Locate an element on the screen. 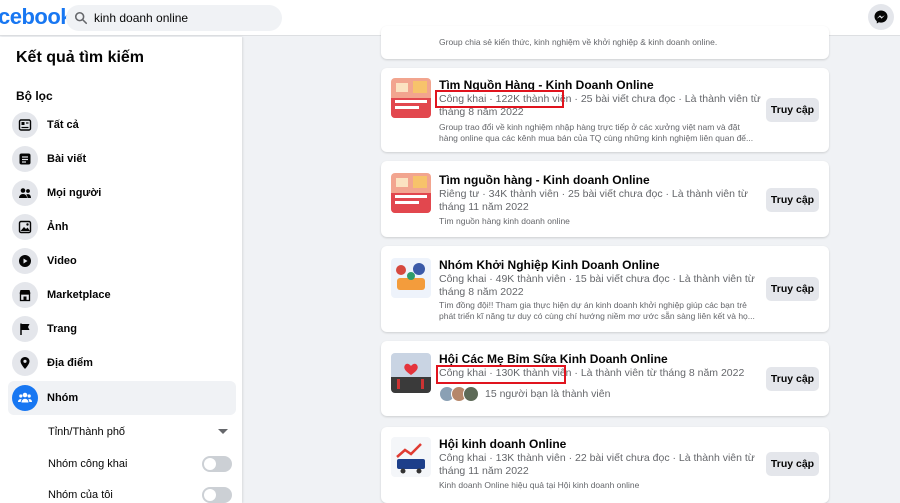 The width and height of the screenshot is (900, 503). sidebar-item-label: Marketplace is located at coordinates (79, 295).